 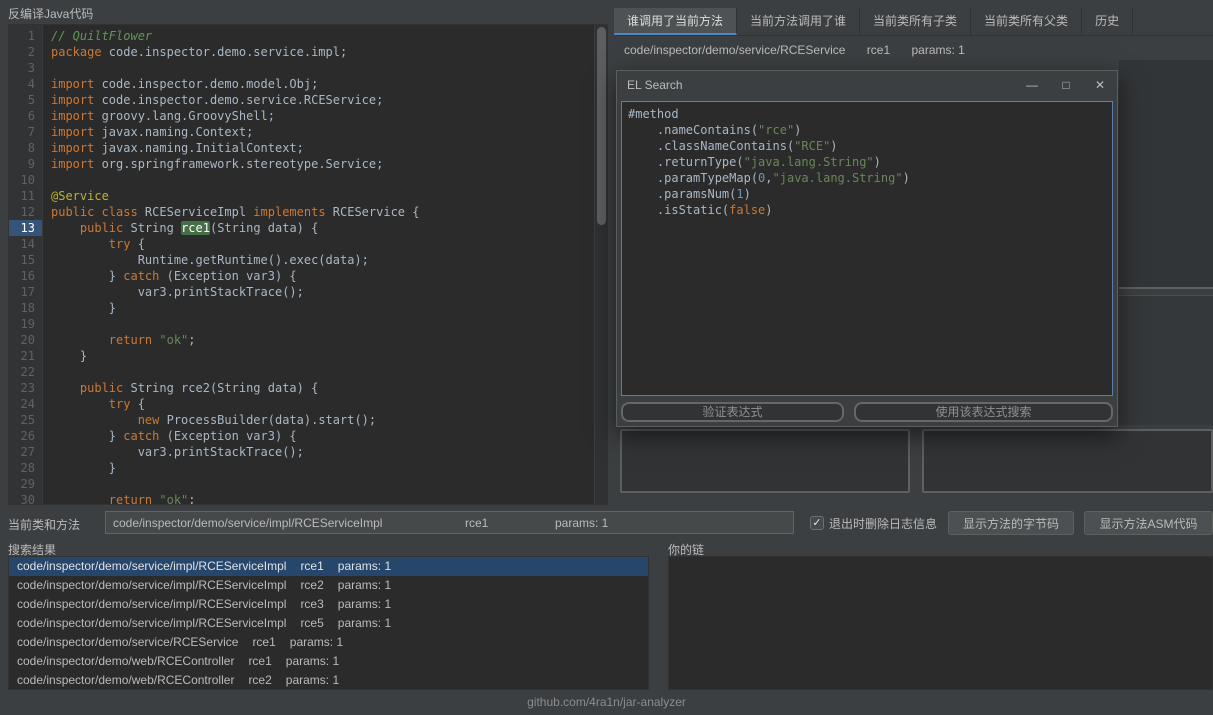 I want to click on current-method-value: rce1, so click(x=477, y=522).